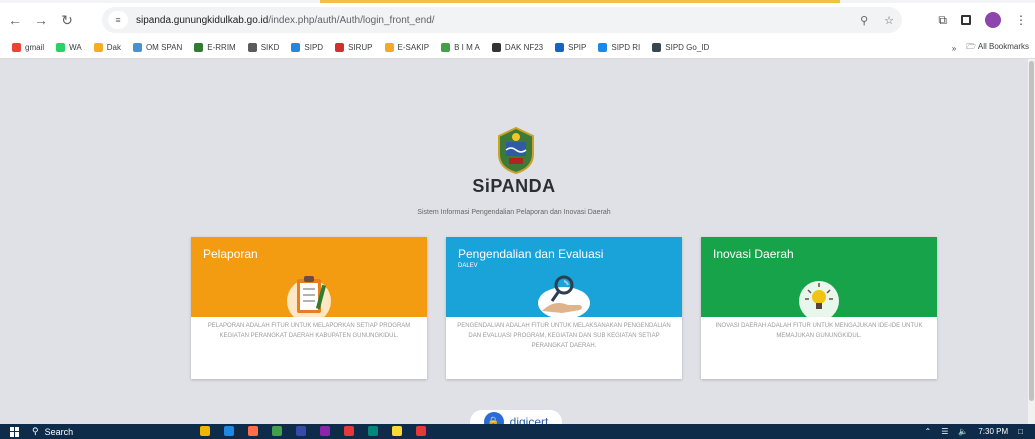  I want to click on bookmark-label: DAK NF23, so click(524, 47).